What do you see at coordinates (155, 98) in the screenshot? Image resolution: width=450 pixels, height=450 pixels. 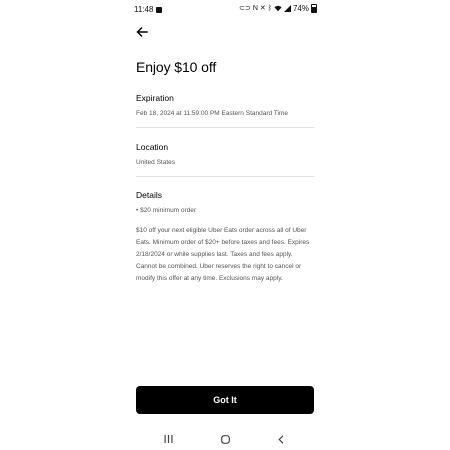 I see `expiration-label: Expiration` at bounding box center [155, 98].